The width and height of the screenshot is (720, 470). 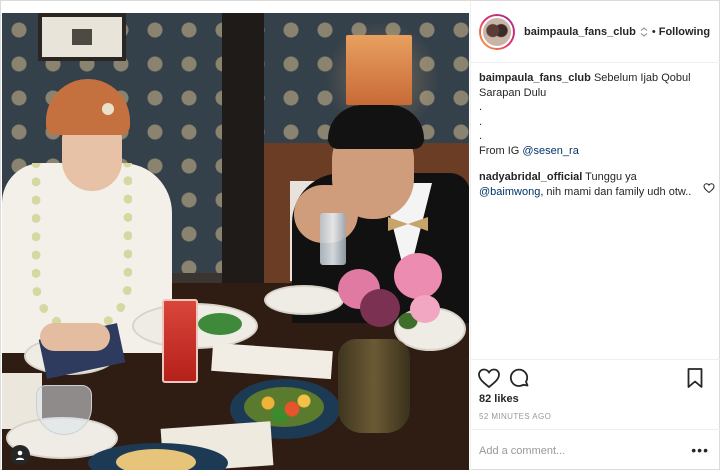 I want to click on caption-source-prefix: From IG, so click(x=501, y=150).